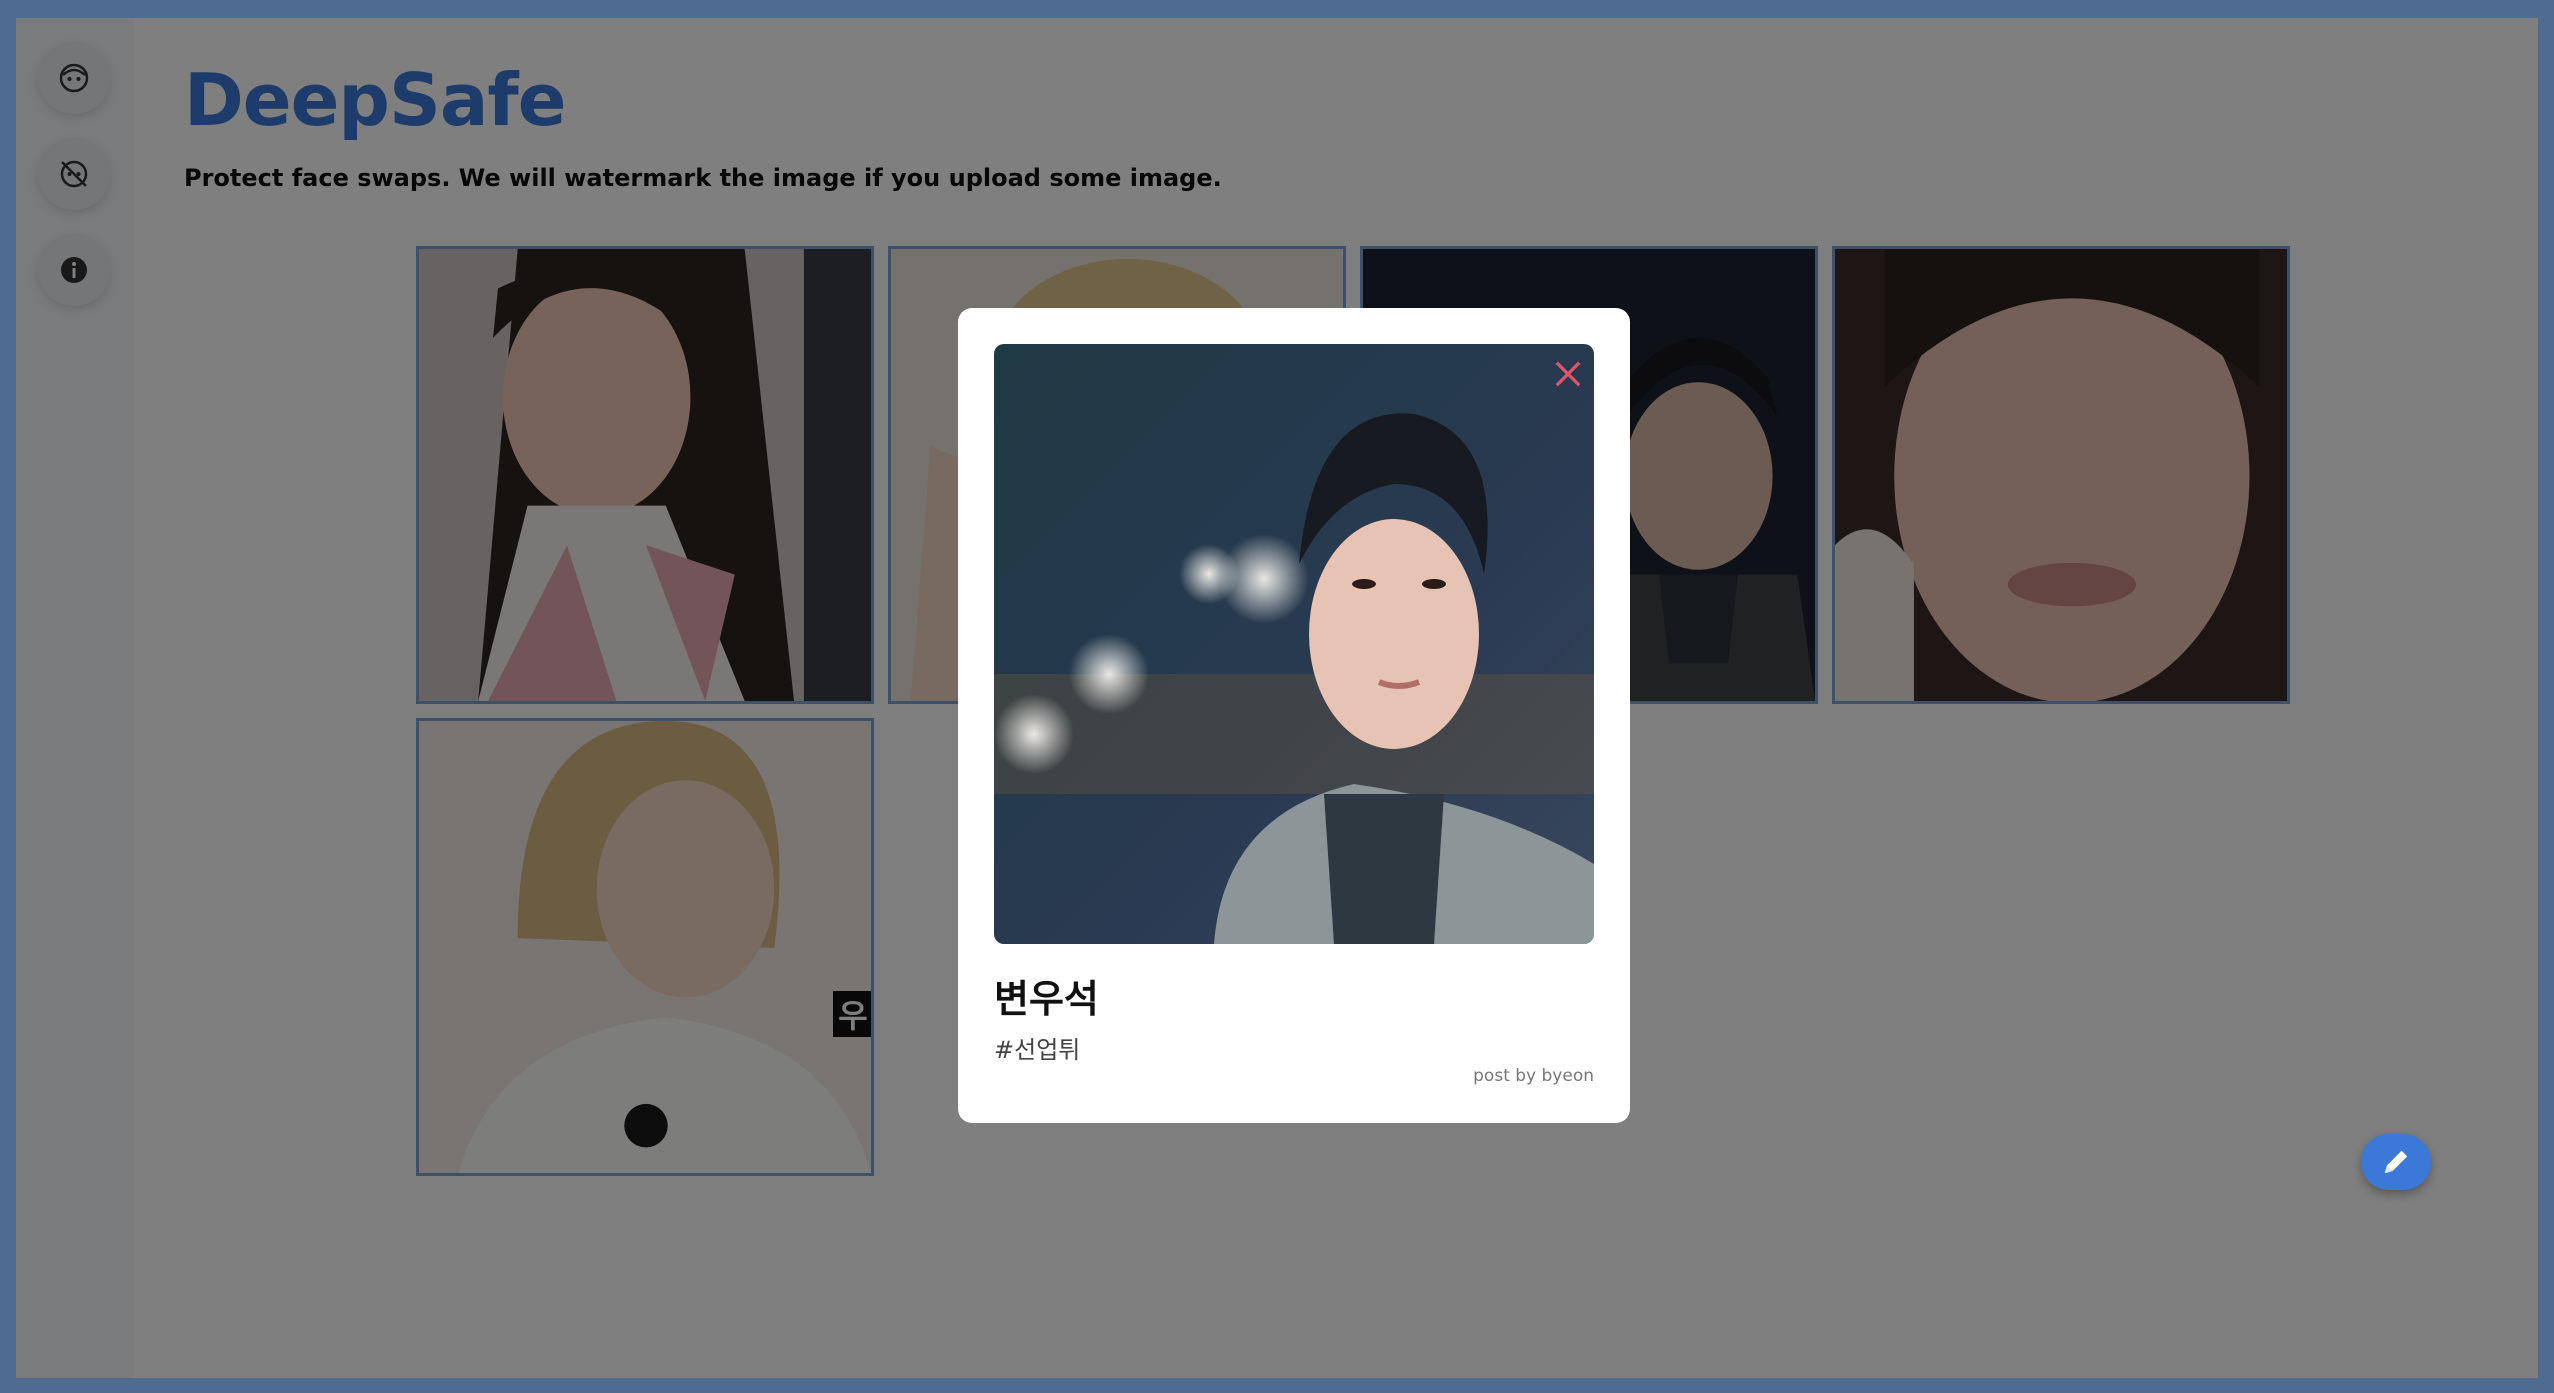 This screenshot has width=2554, height=1393. I want to click on write-post-button, so click(2396, 1162).